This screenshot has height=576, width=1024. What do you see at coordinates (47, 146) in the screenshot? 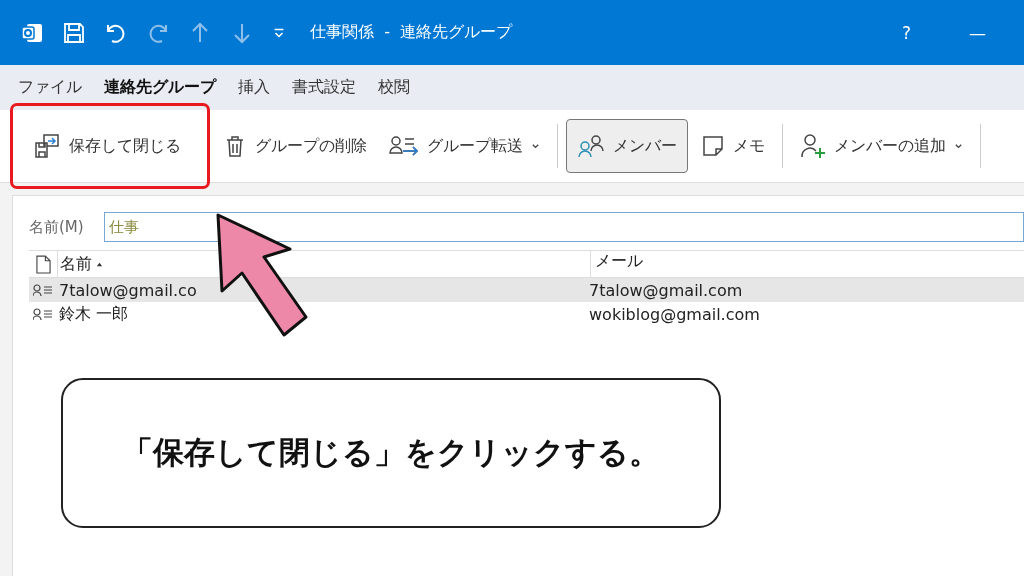
I see `save-close-icon` at bounding box center [47, 146].